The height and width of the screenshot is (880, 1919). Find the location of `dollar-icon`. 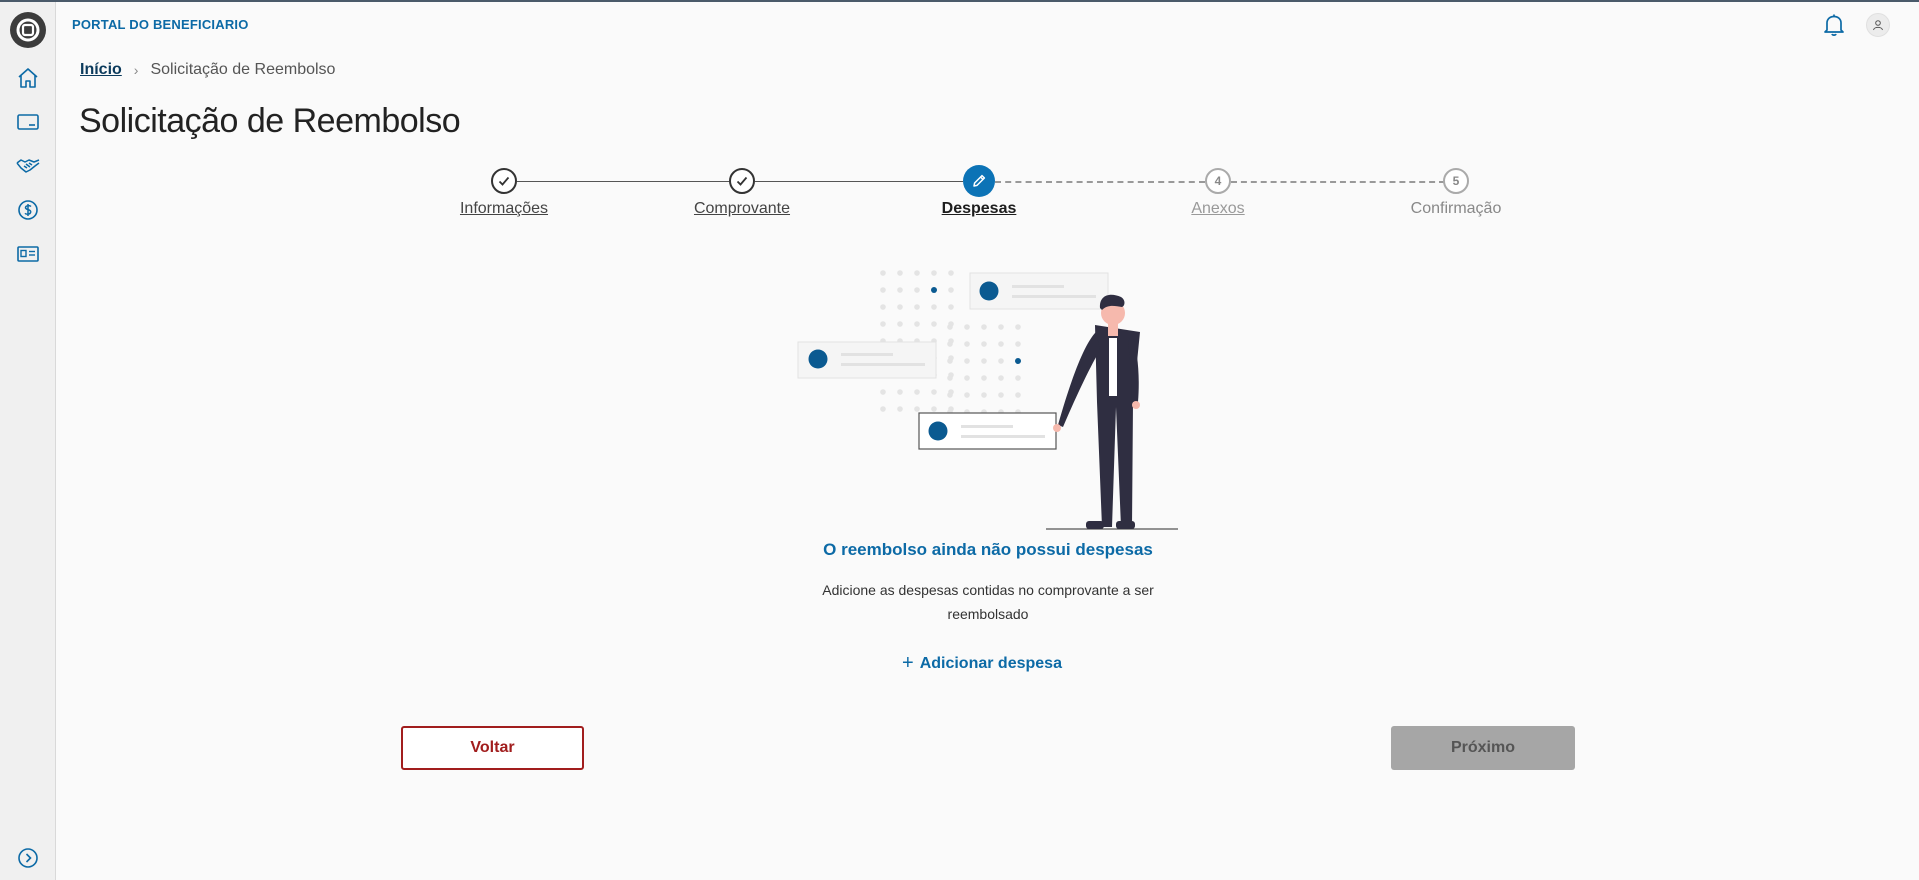

dollar-icon is located at coordinates (28, 210).